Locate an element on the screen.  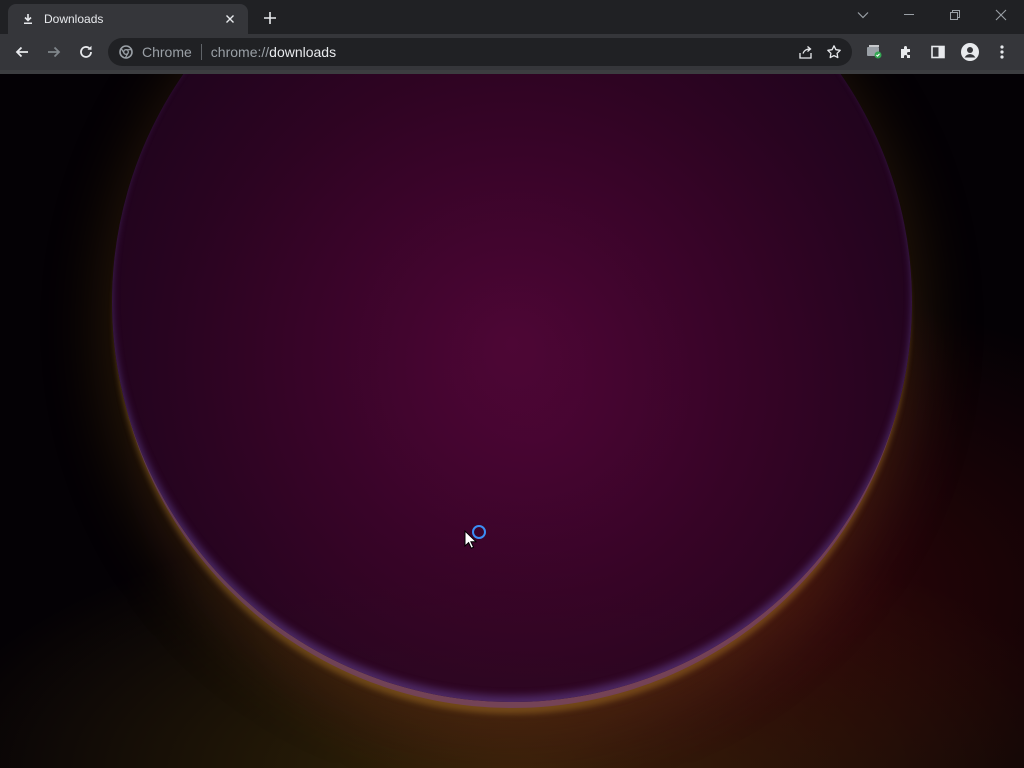
side-panel-icon is located at coordinates (938, 52).